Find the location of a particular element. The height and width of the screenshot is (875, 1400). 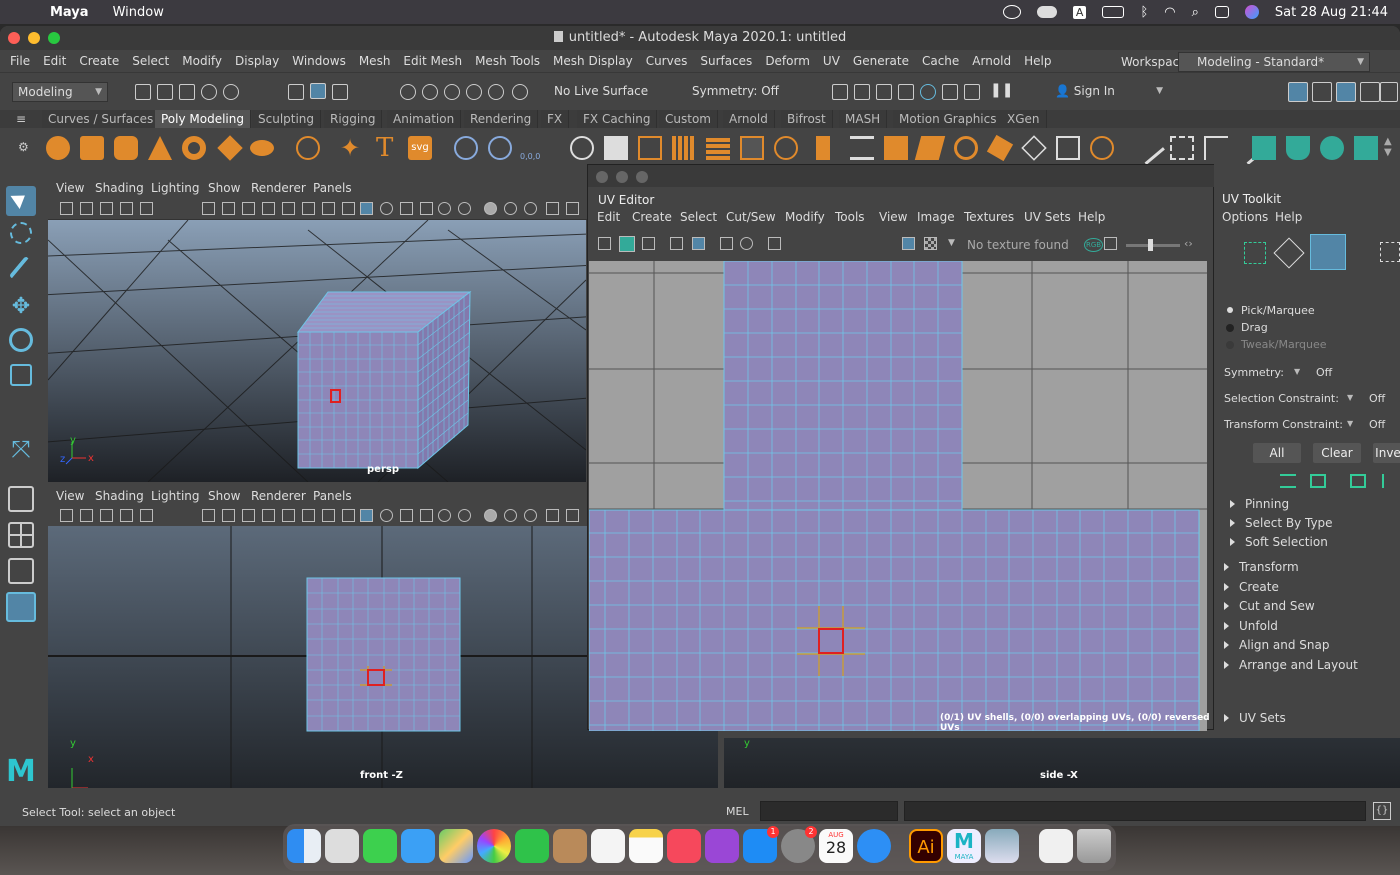

uv-menu-textures: Textures is located at coordinates (989, 217).